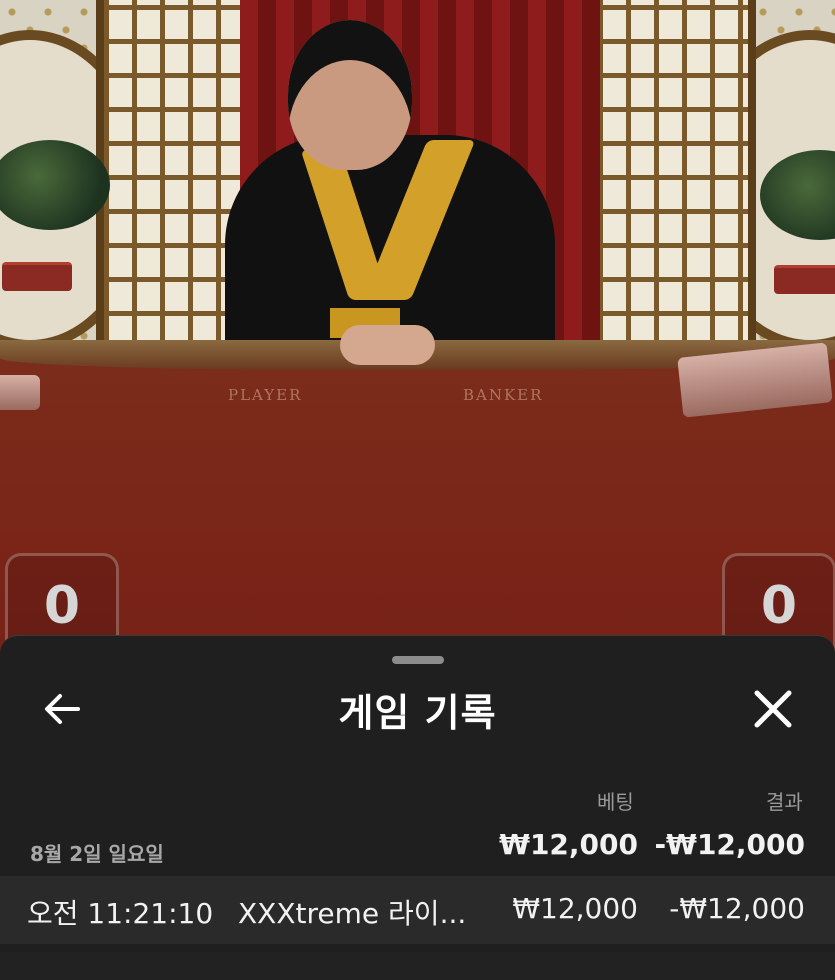  What do you see at coordinates (37, 276) in the screenshot?
I see `bonsai-pot-left` at bounding box center [37, 276].